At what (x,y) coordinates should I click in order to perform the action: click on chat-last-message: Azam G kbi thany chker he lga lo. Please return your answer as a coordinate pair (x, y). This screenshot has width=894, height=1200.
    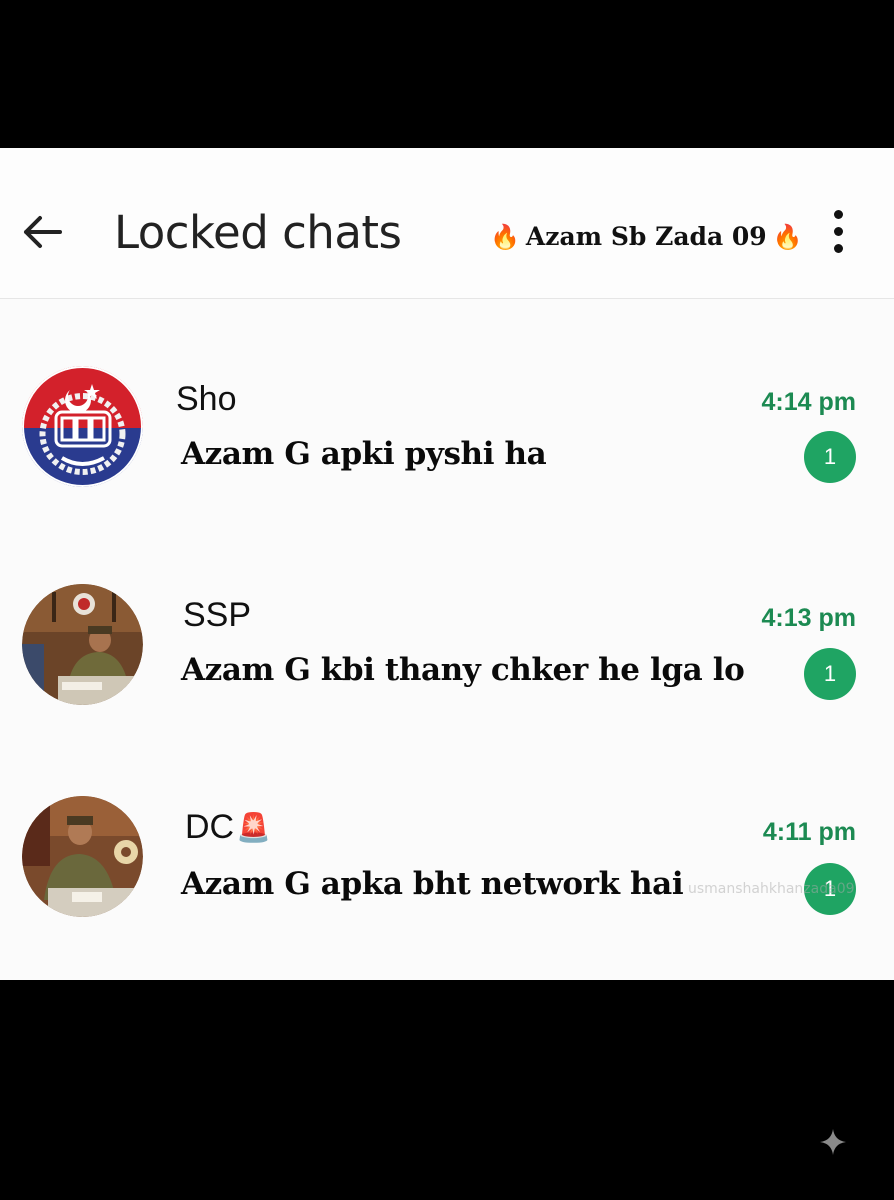
    Looking at the image, I should click on (463, 670).